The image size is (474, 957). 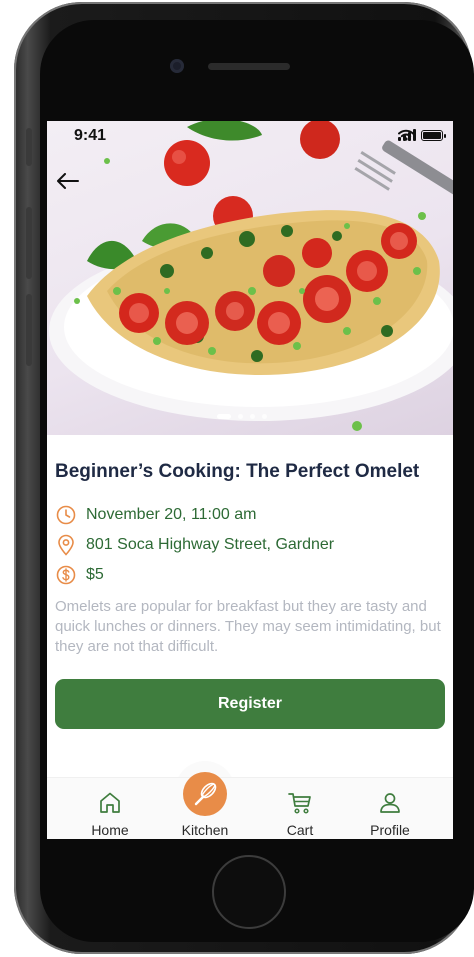 I want to click on tab-cart: Cart, so click(x=300, y=808).